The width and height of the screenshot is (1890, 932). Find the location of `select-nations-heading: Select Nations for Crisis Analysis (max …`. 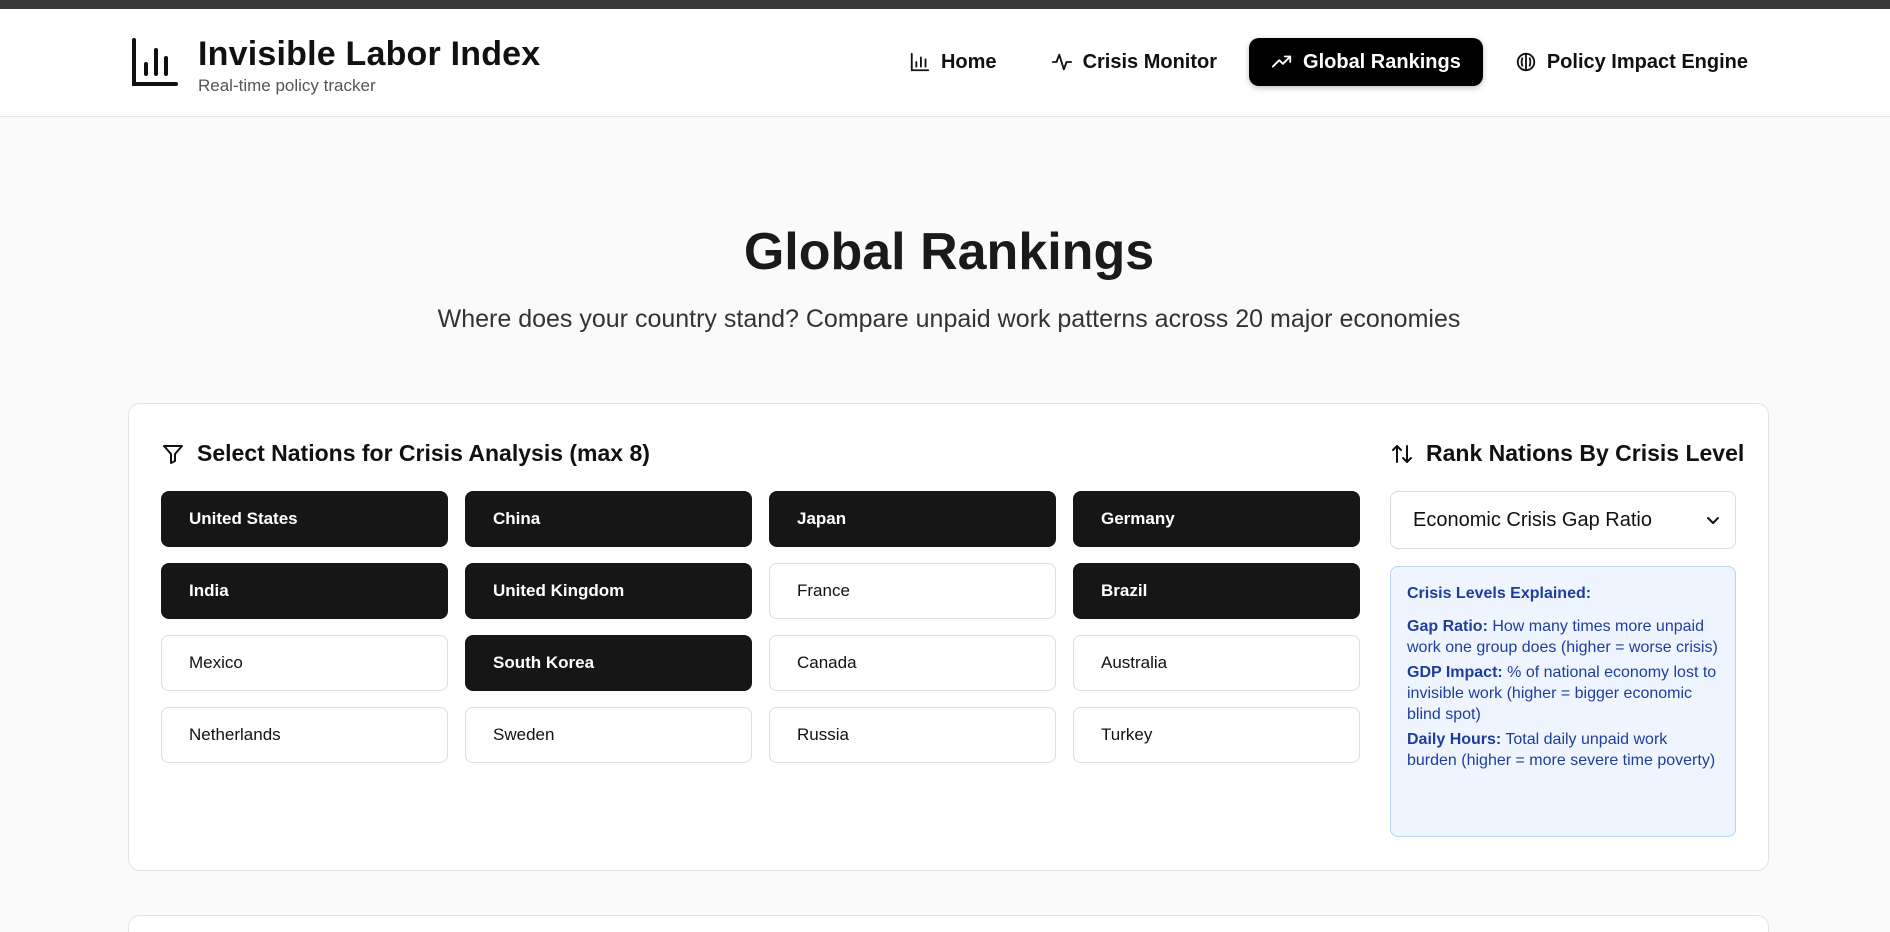

select-nations-heading: Select Nations for Crisis Analysis (max … is located at coordinates (405, 453).